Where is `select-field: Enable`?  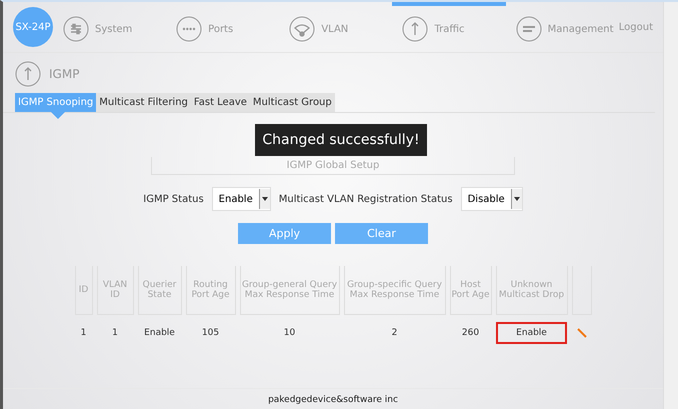
select-field: Enable is located at coordinates (241, 199).